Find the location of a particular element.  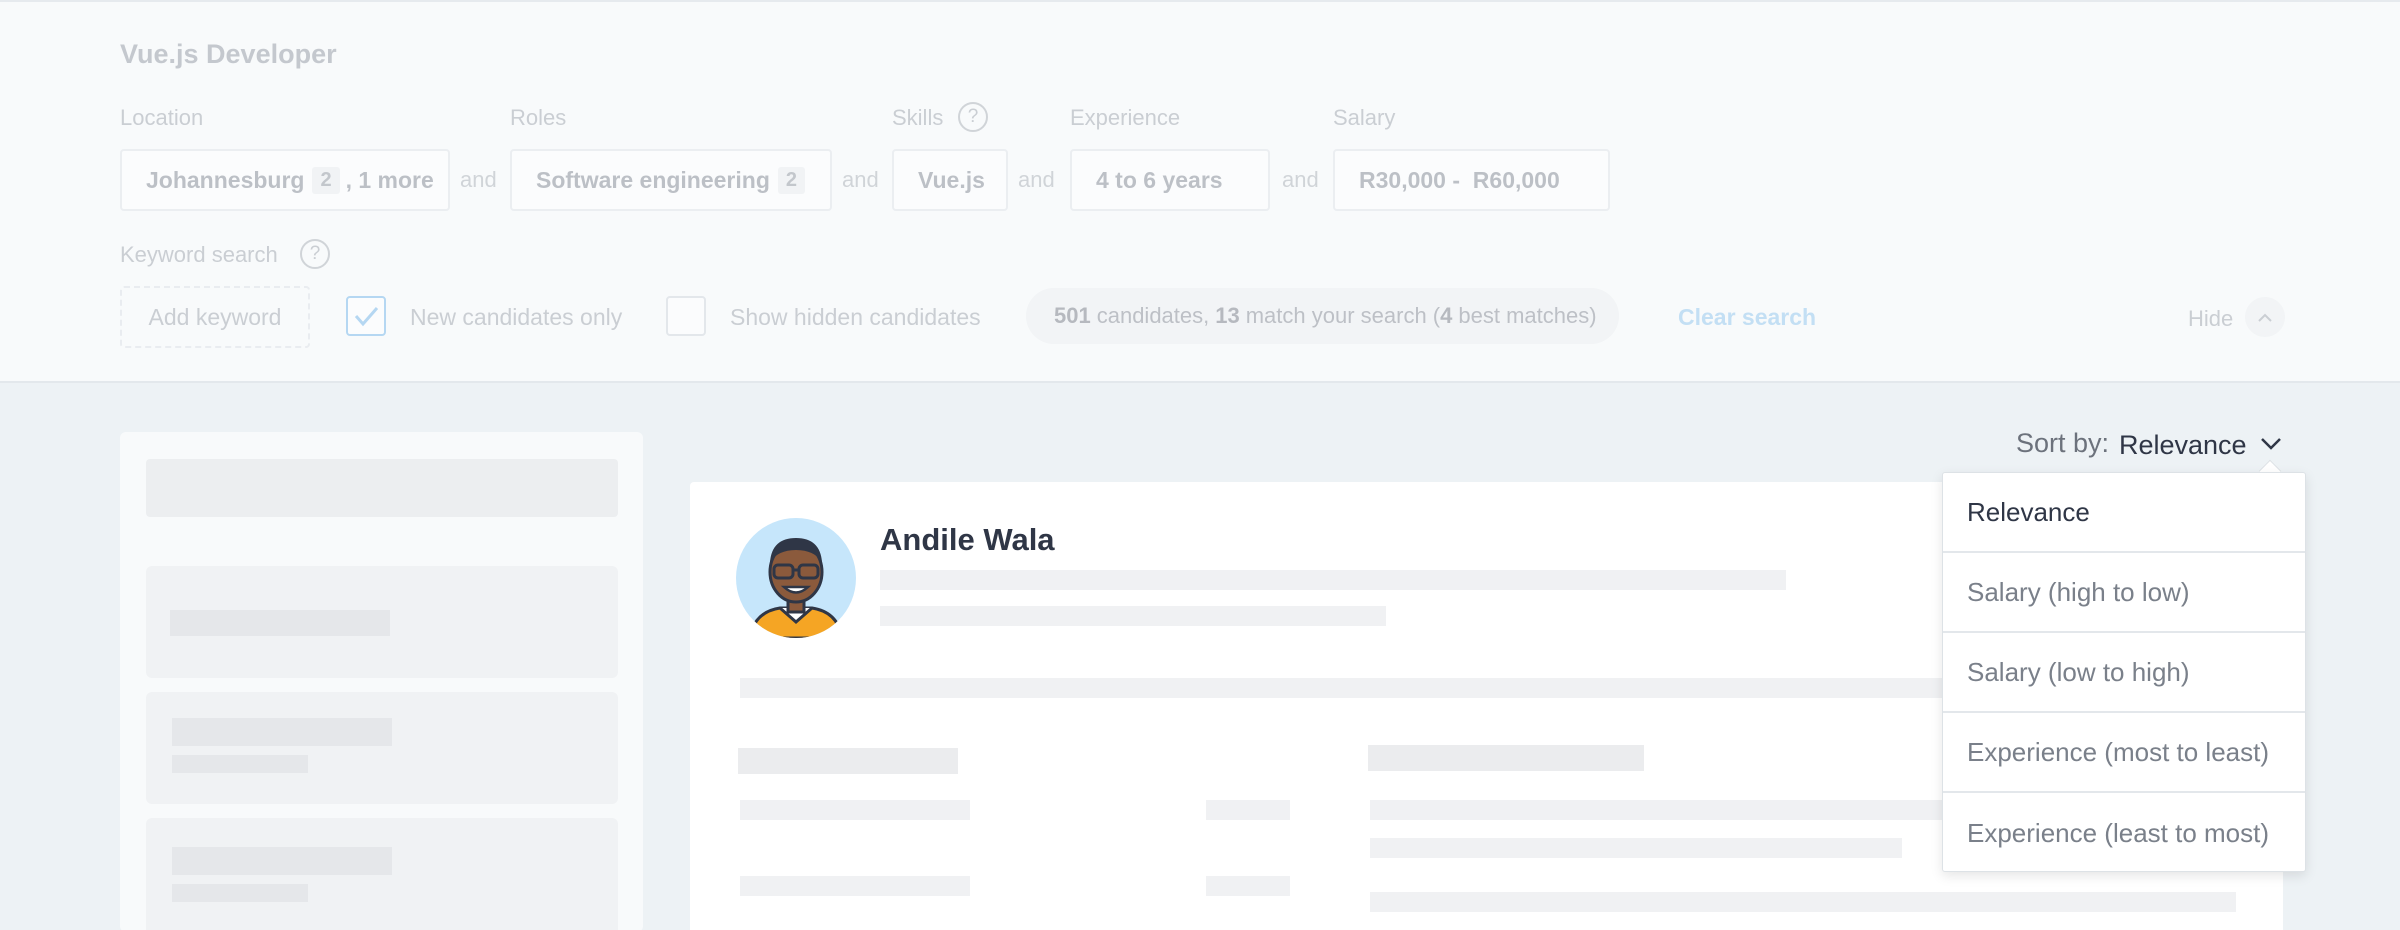

hide-toggle-button is located at coordinates (2265, 317).